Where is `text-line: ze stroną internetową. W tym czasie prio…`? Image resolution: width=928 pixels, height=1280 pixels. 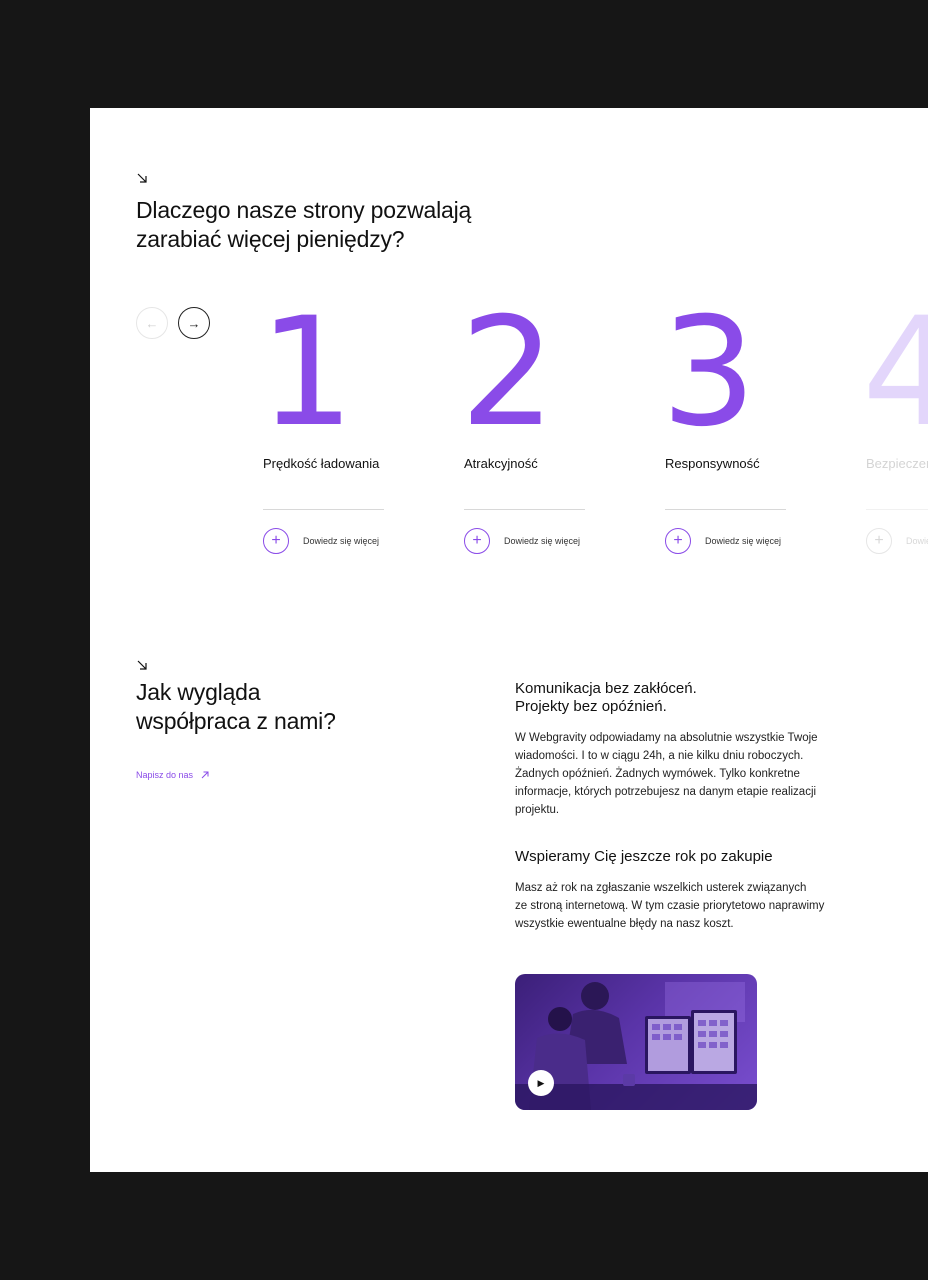
text-line: ze stroną internetową. W tym czasie prio… is located at coordinates (670, 906).